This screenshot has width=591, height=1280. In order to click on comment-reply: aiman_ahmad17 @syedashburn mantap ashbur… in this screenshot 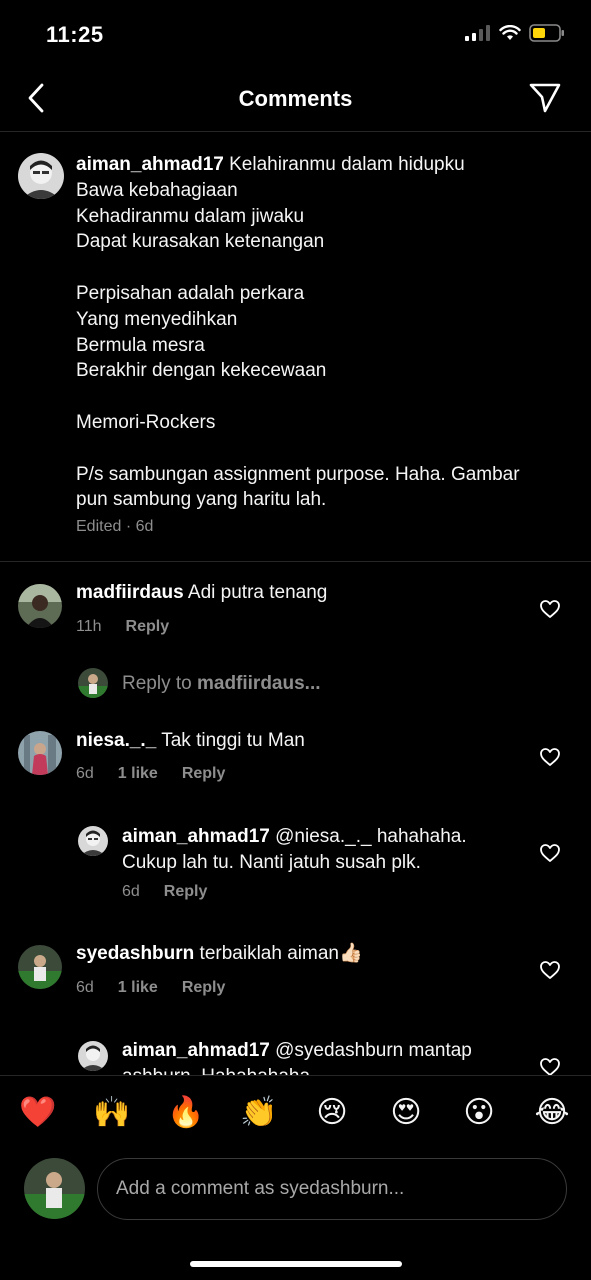, I will do `click(295, 1055)`.